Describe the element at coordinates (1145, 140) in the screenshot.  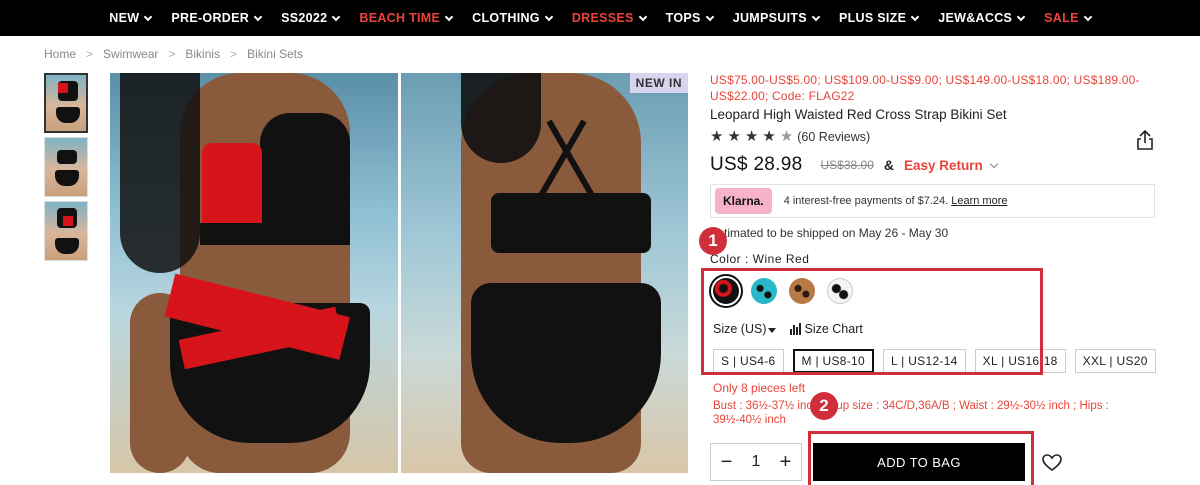
I see `share-icon` at that location.